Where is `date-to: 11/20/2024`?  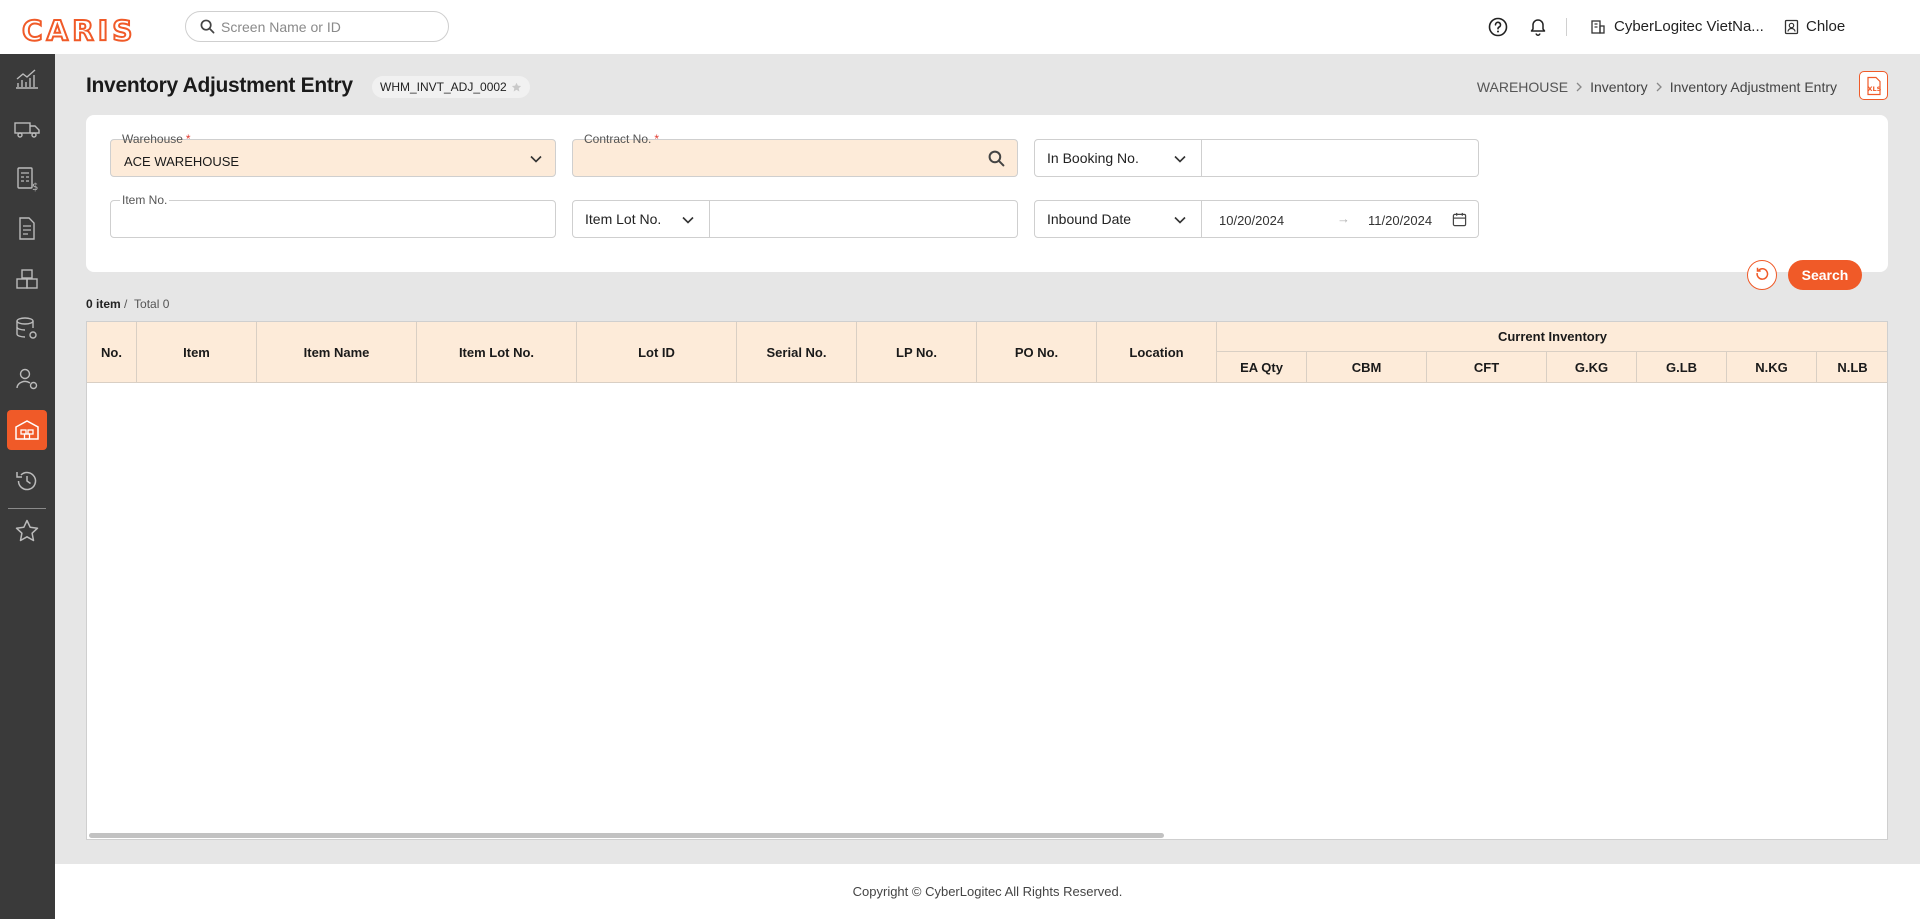 date-to: 11/20/2024 is located at coordinates (1400, 220).